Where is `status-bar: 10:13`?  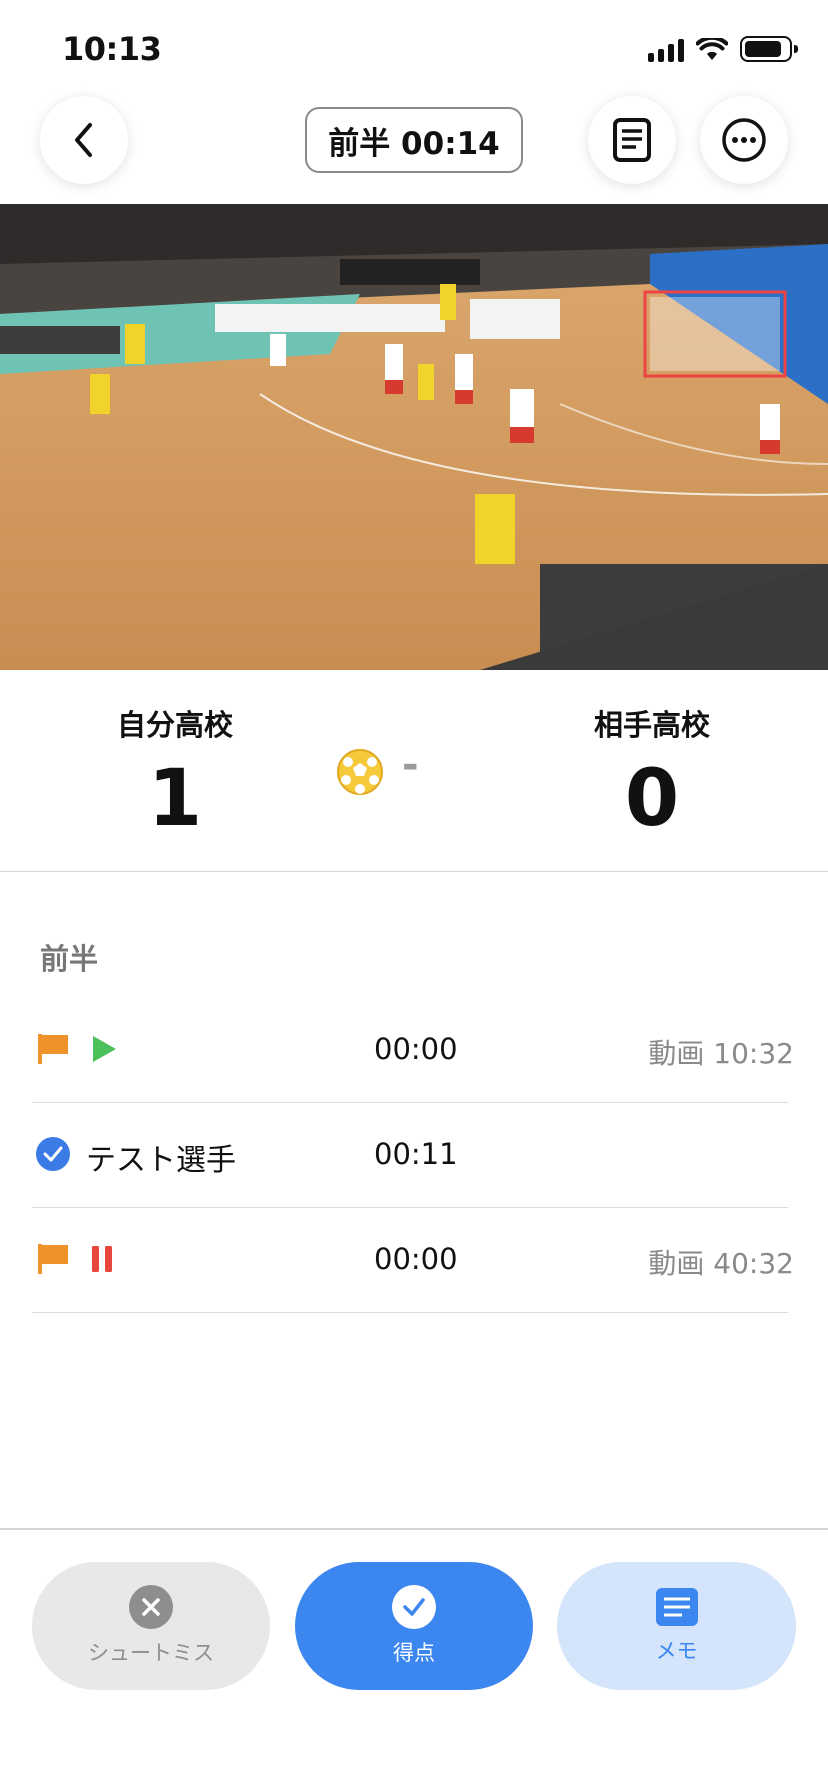
status-bar: 10:13 is located at coordinates (414, 48).